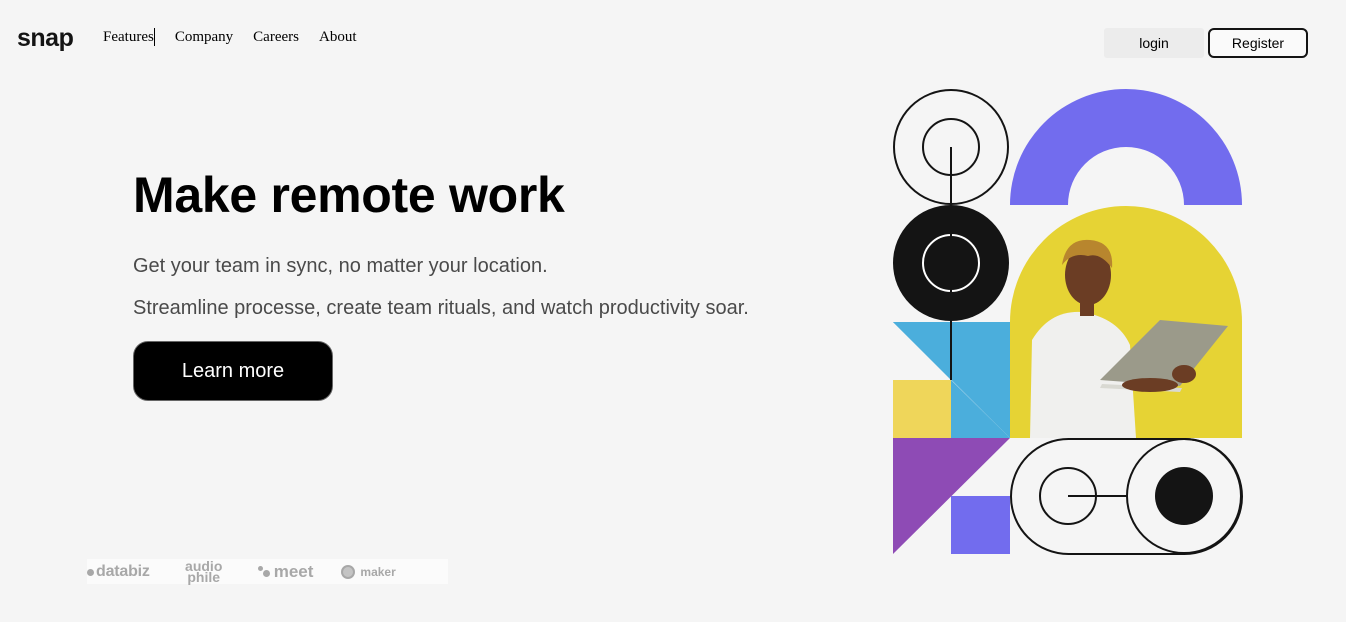 This screenshot has width=1346, height=622. What do you see at coordinates (922, 351) in the screenshot?
I see `blue-small-triangle-shape` at bounding box center [922, 351].